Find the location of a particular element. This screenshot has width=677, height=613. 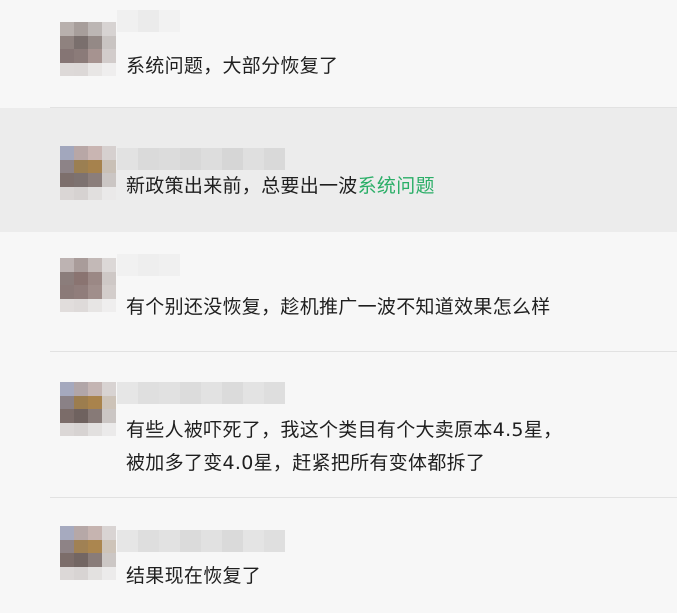

comment-text-content: 系统问题，大部分恢复了 is located at coordinates (232, 66).